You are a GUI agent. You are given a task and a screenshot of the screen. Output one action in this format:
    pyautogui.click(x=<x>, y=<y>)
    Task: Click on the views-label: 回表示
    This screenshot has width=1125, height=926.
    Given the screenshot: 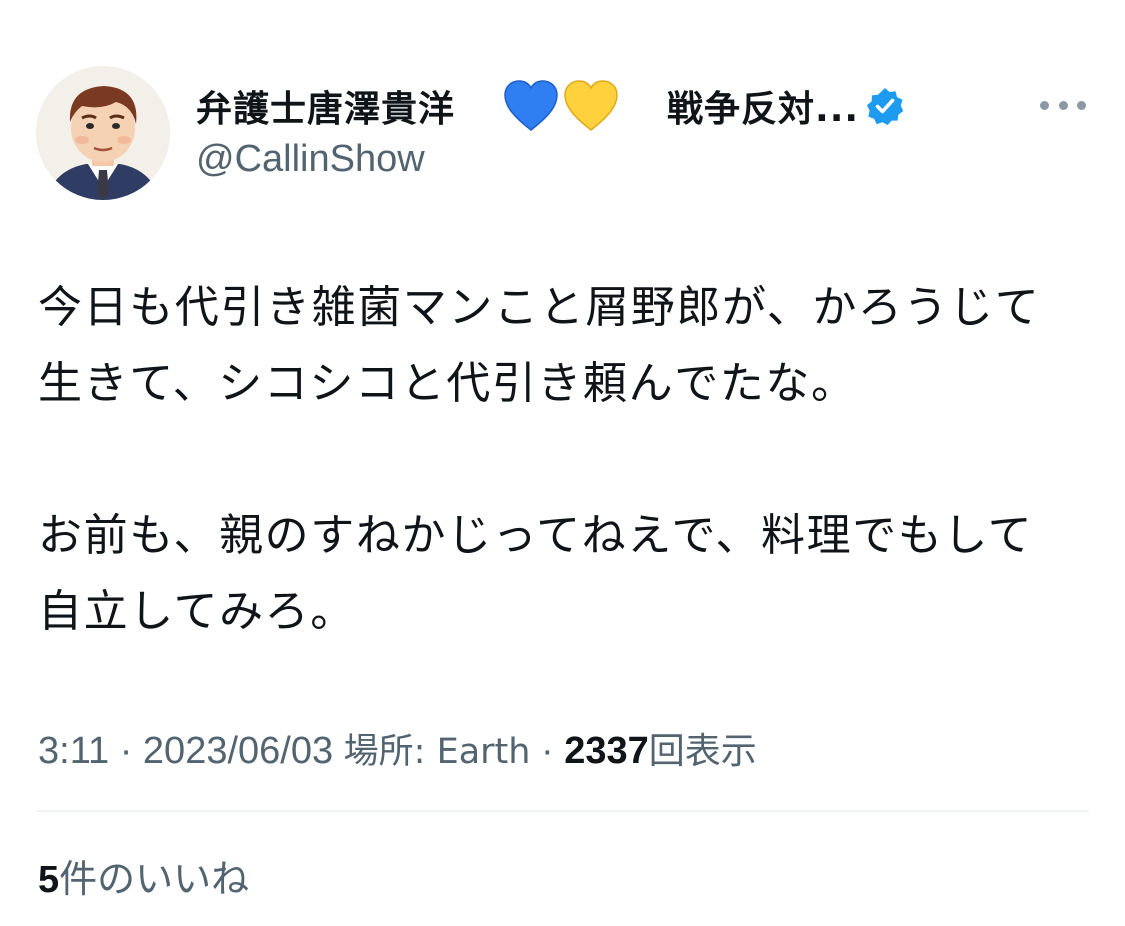 What is the action you would take?
    pyautogui.click(x=702, y=751)
    